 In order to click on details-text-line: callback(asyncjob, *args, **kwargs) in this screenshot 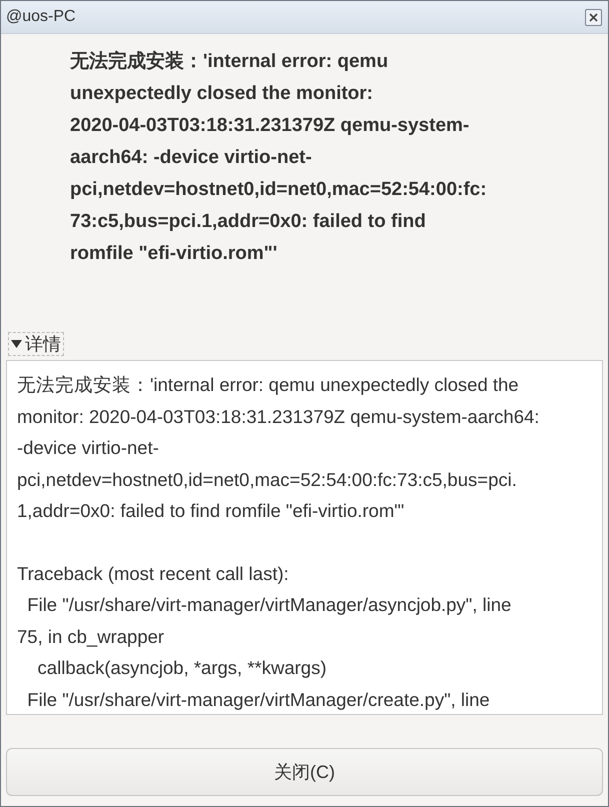, I will do `click(182, 668)`.